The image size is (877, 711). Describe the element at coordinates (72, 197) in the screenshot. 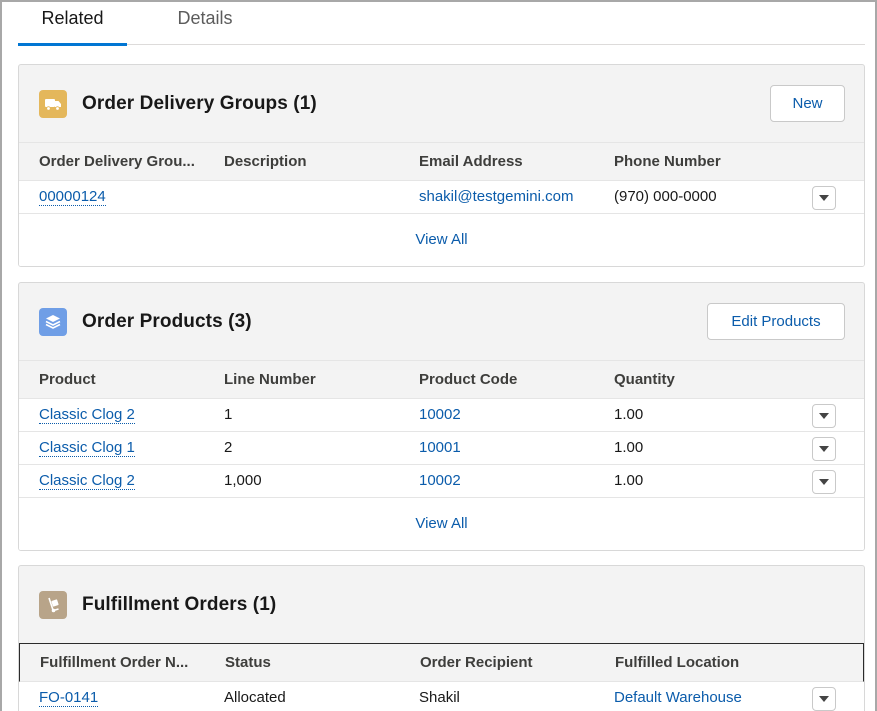

I see `delivery-group-link: 00000124` at that location.